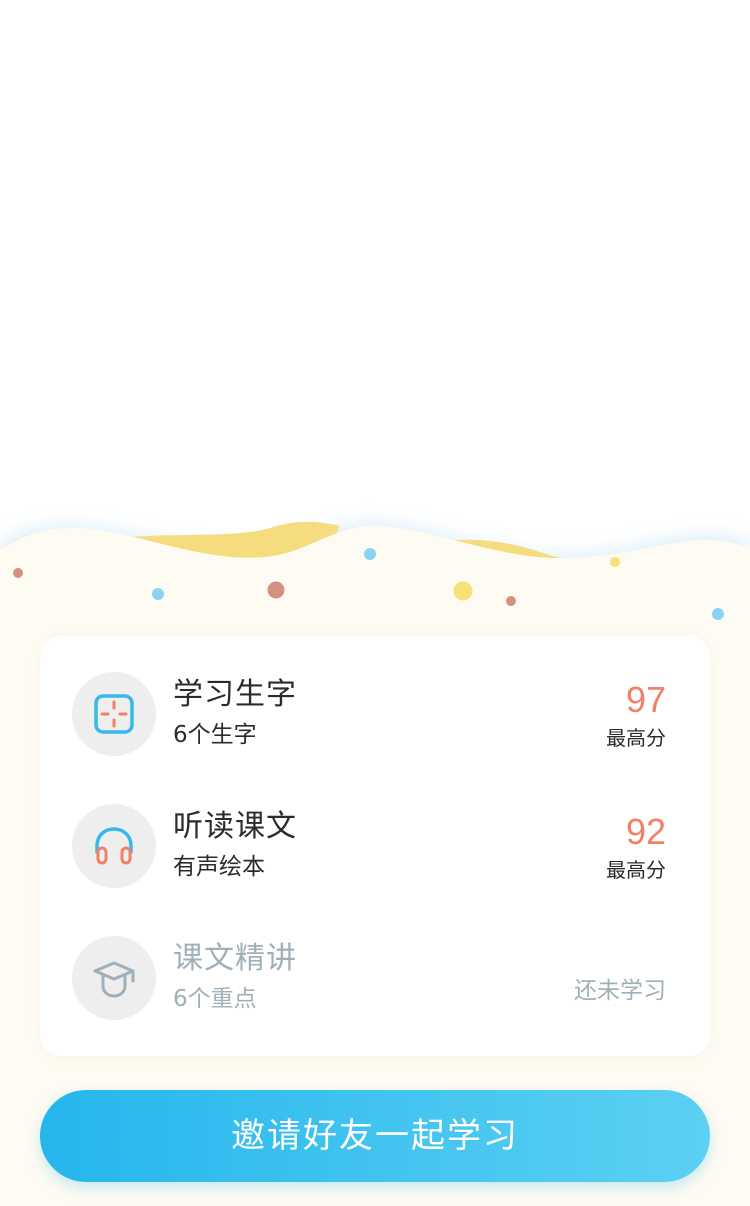 This screenshot has height=1206, width=750. I want to click on task-title: 课文精讲, so click(235, 958).